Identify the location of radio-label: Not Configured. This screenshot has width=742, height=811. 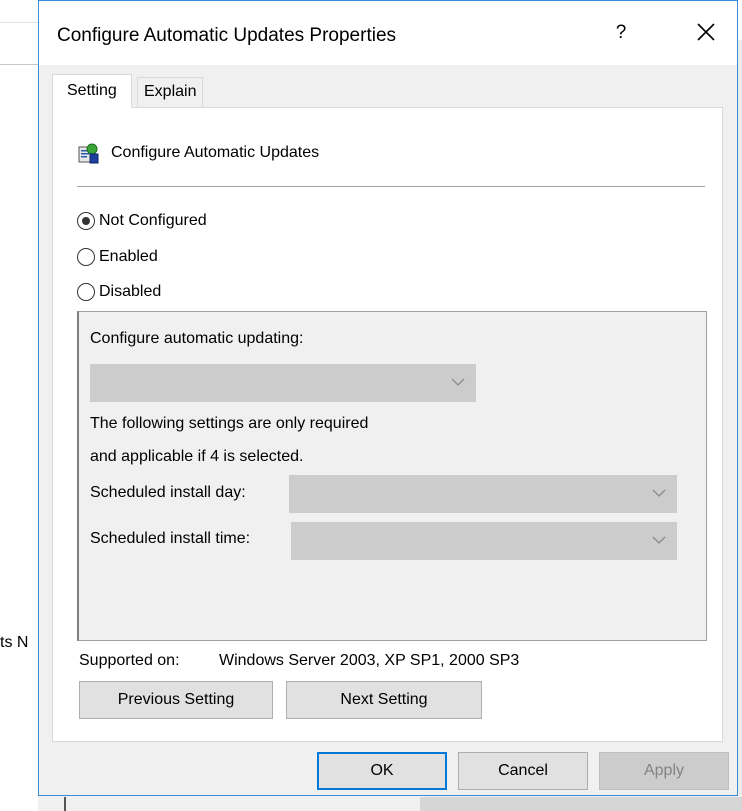
(153, 220).